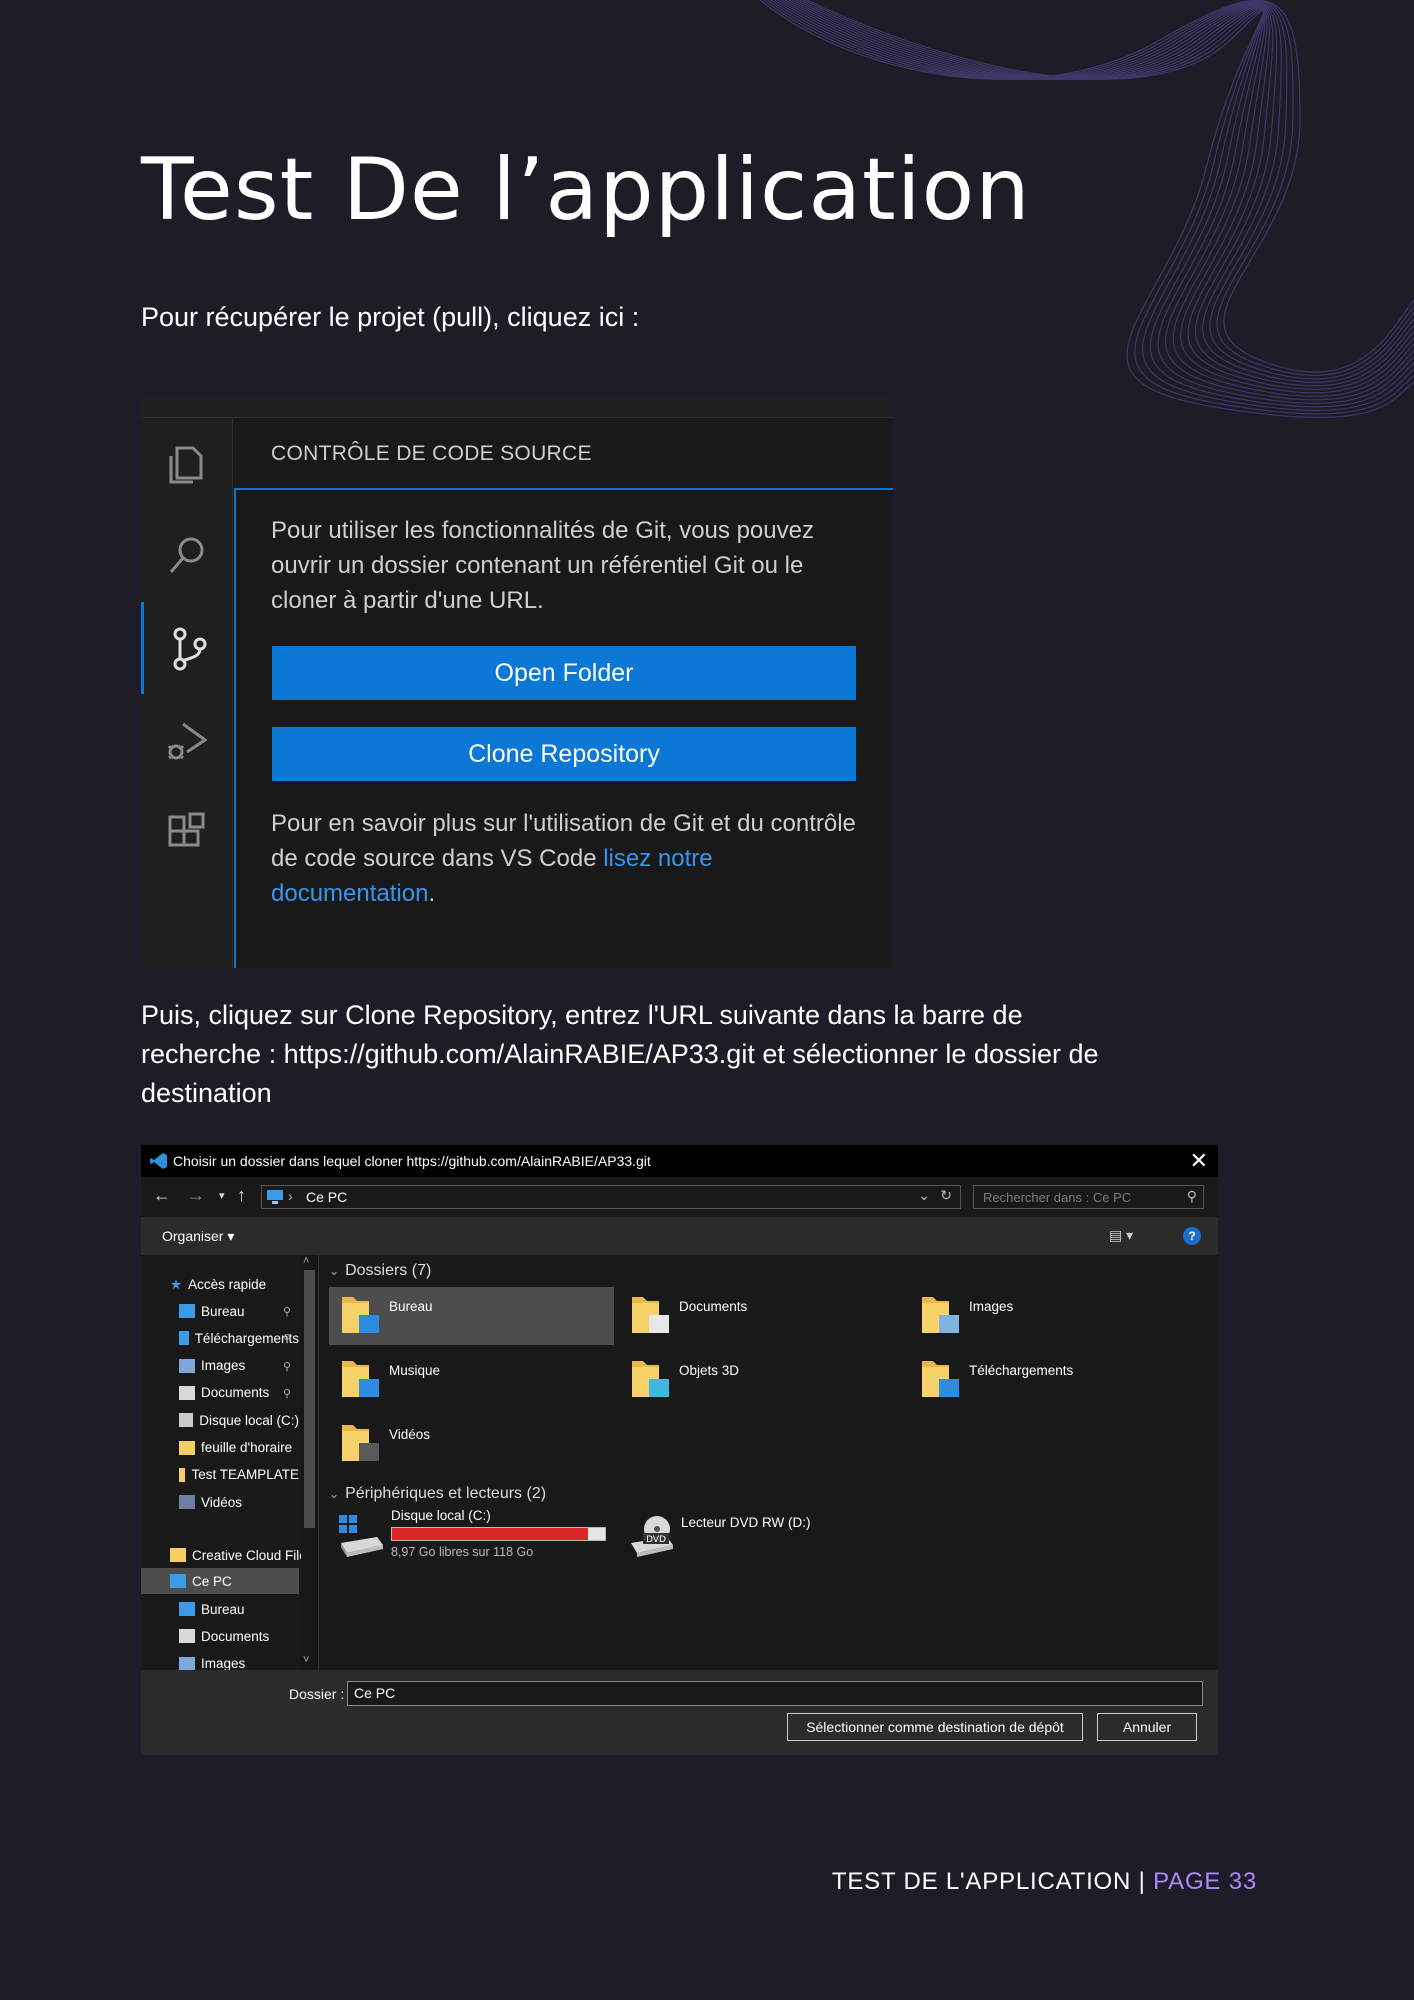 The image size is (1414, 2000). Describe the element at coordinates (761, 1316) in the screenshot. I see `folder-item: Documents` at that location.